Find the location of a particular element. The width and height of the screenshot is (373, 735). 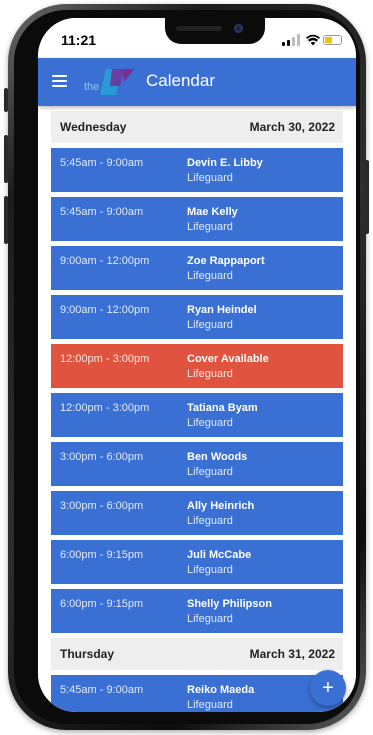

ymca-logo: the is located at coordinates (109, 82).